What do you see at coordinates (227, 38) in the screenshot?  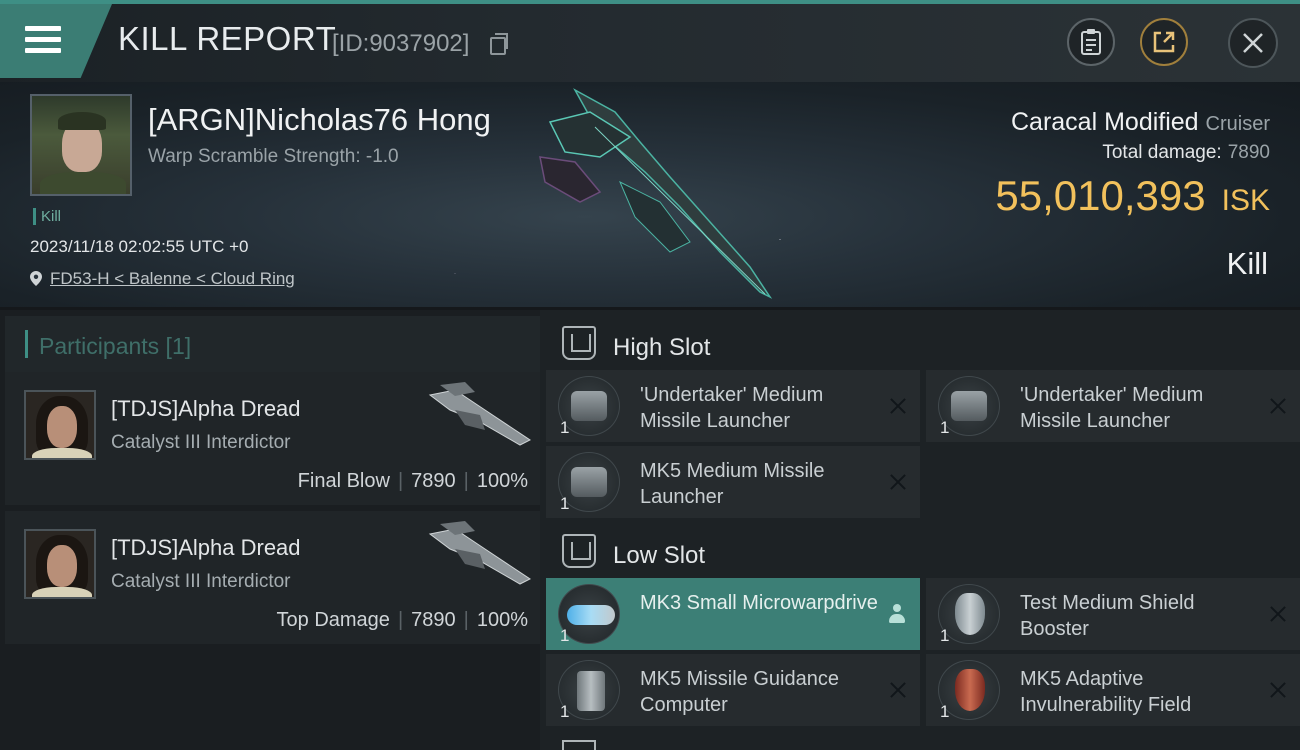 I see `page-title: KILL REPORT` at bounding box center [227, 38].